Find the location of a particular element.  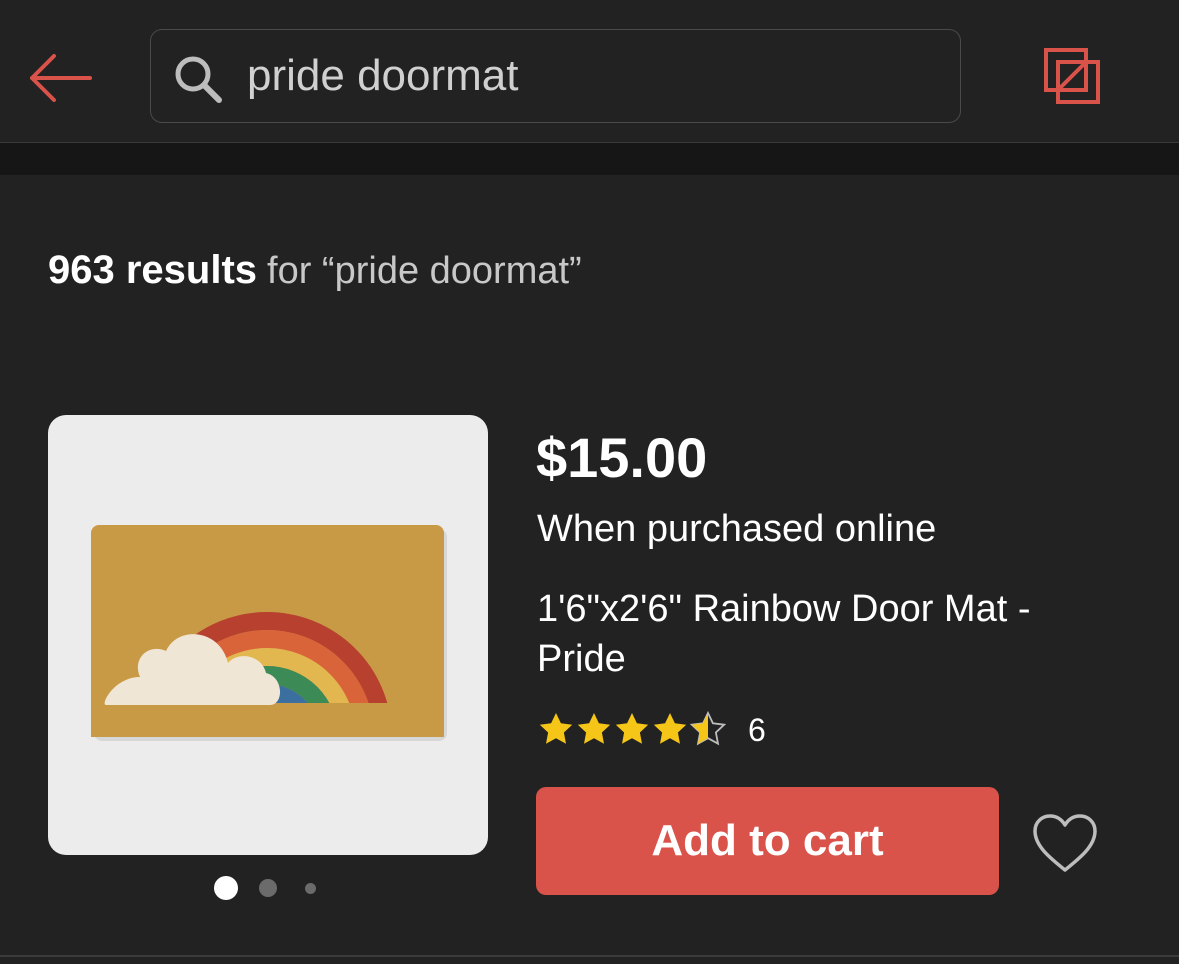

divider is located at coordinates (589, 956).